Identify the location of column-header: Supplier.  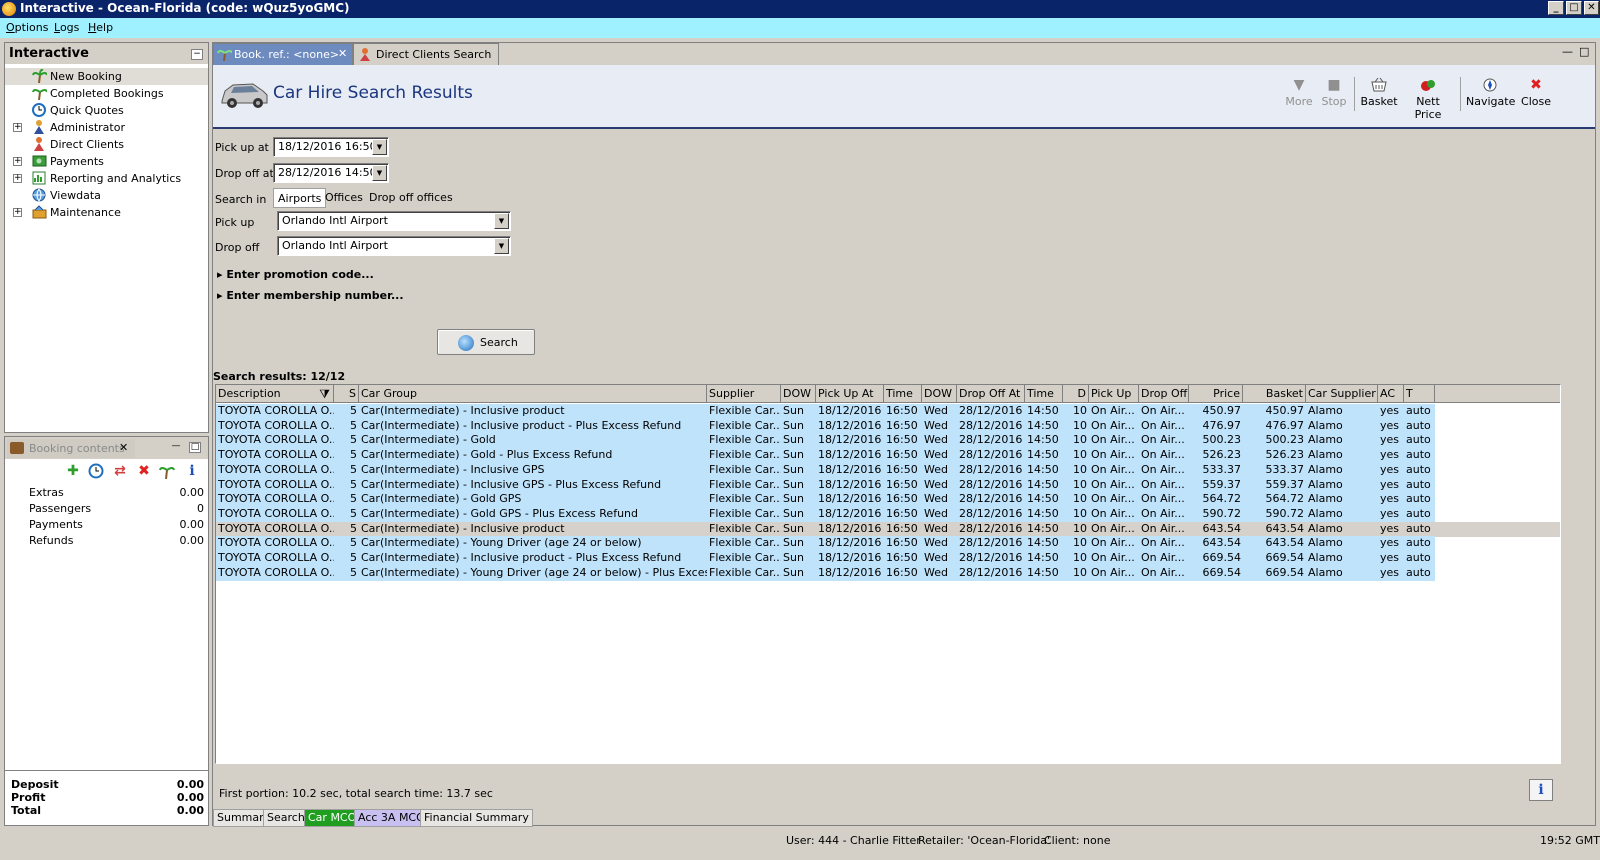
(744, 394).